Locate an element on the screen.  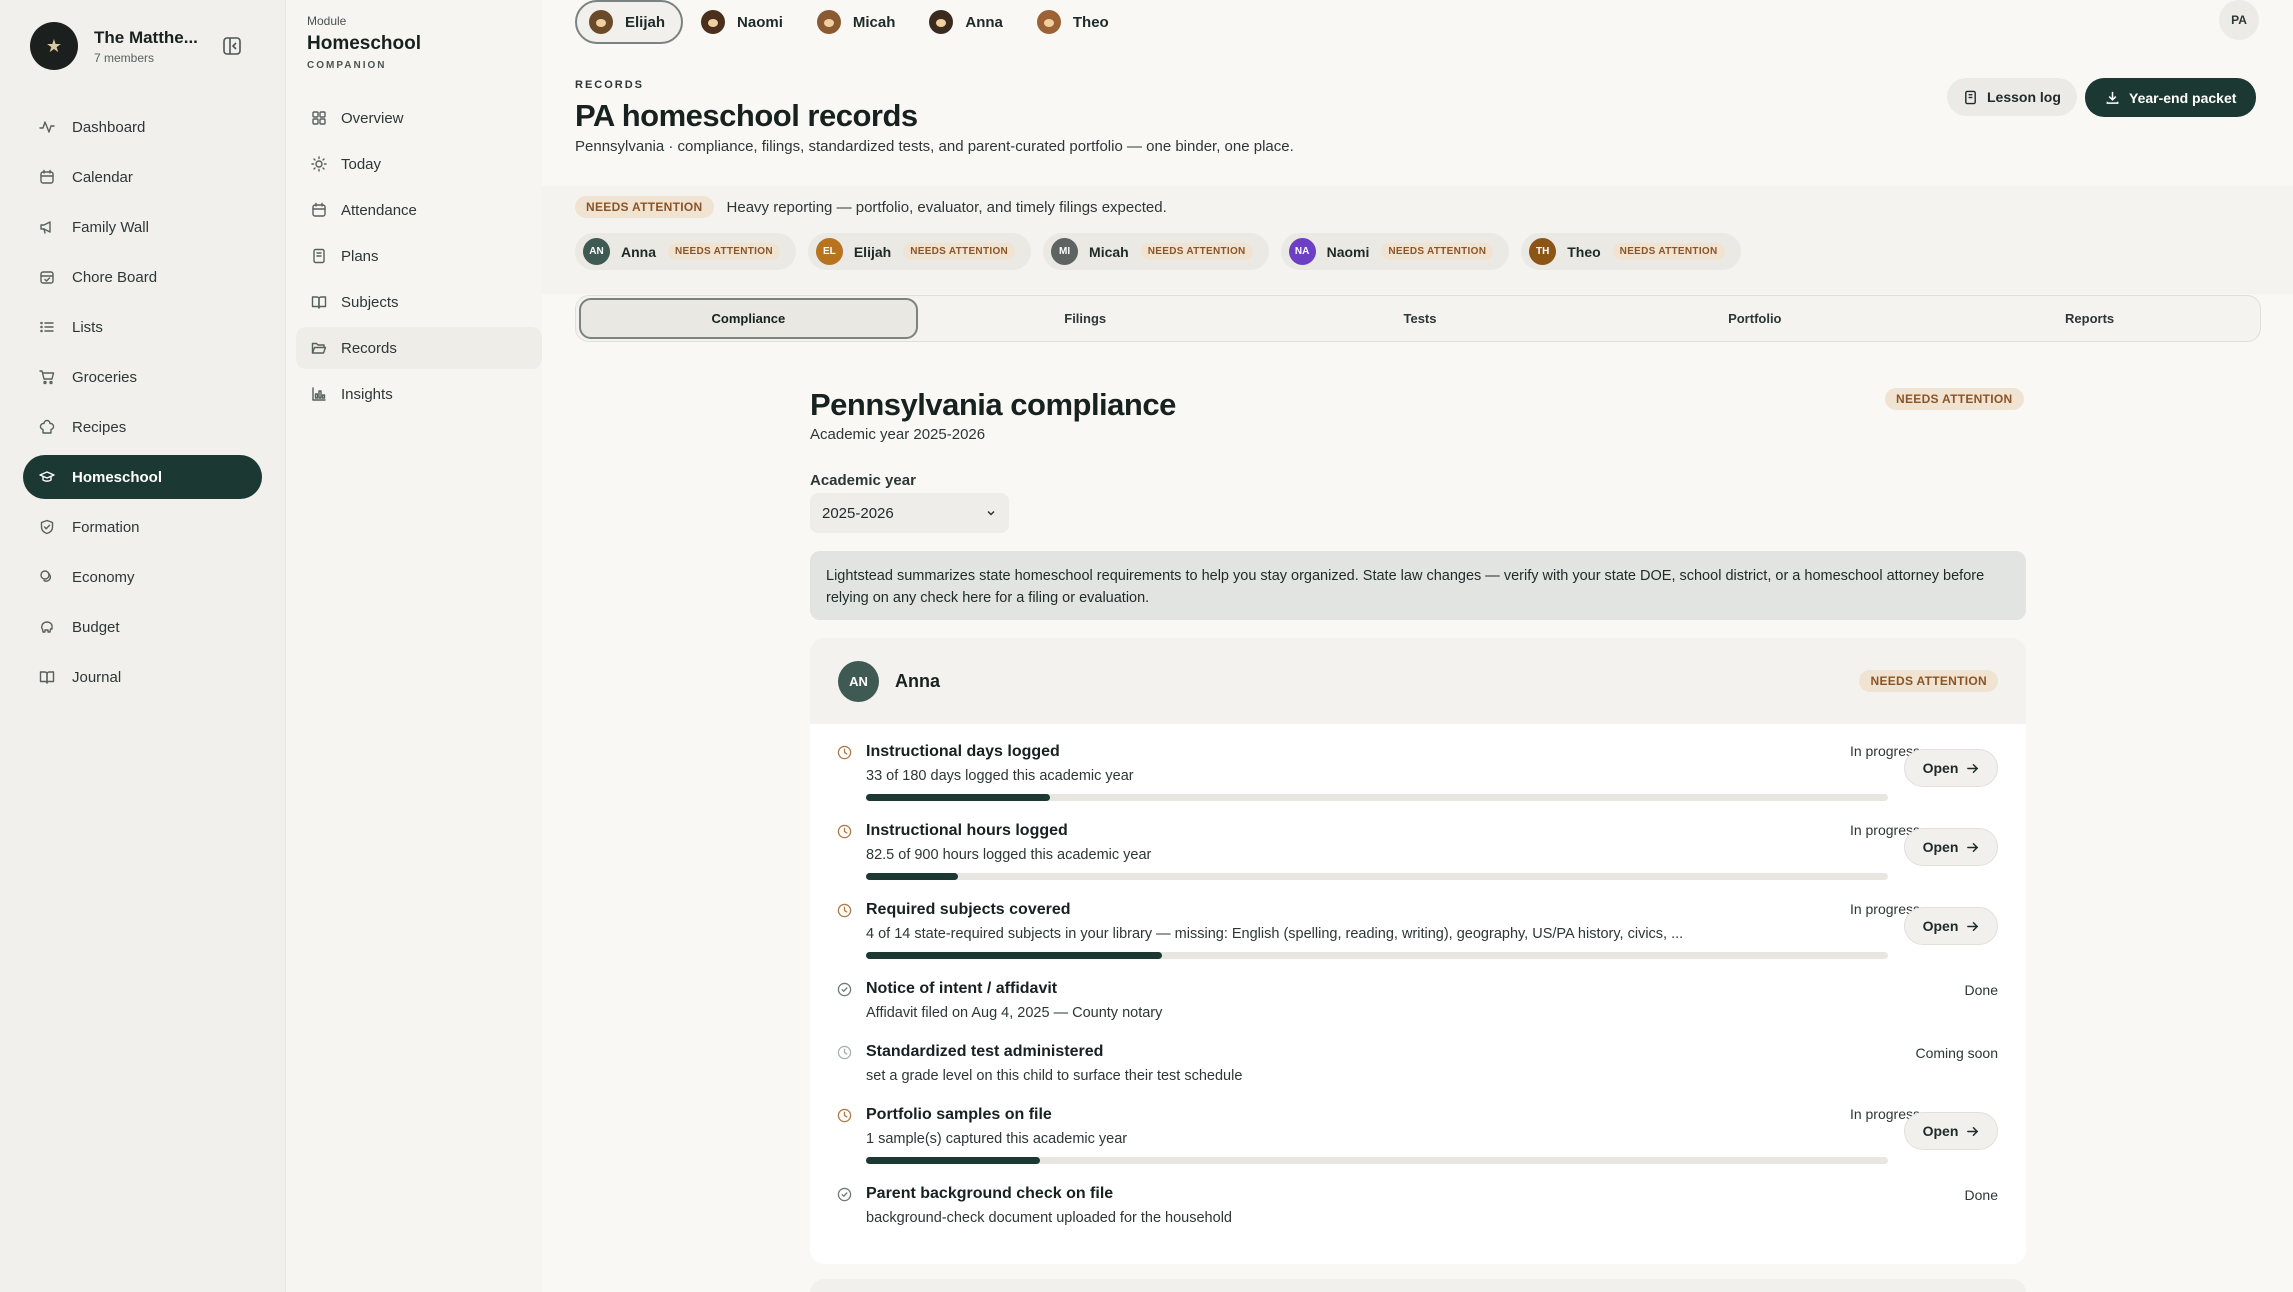
sidebar-item-journal: Journal is located at coordinates (142, 677).